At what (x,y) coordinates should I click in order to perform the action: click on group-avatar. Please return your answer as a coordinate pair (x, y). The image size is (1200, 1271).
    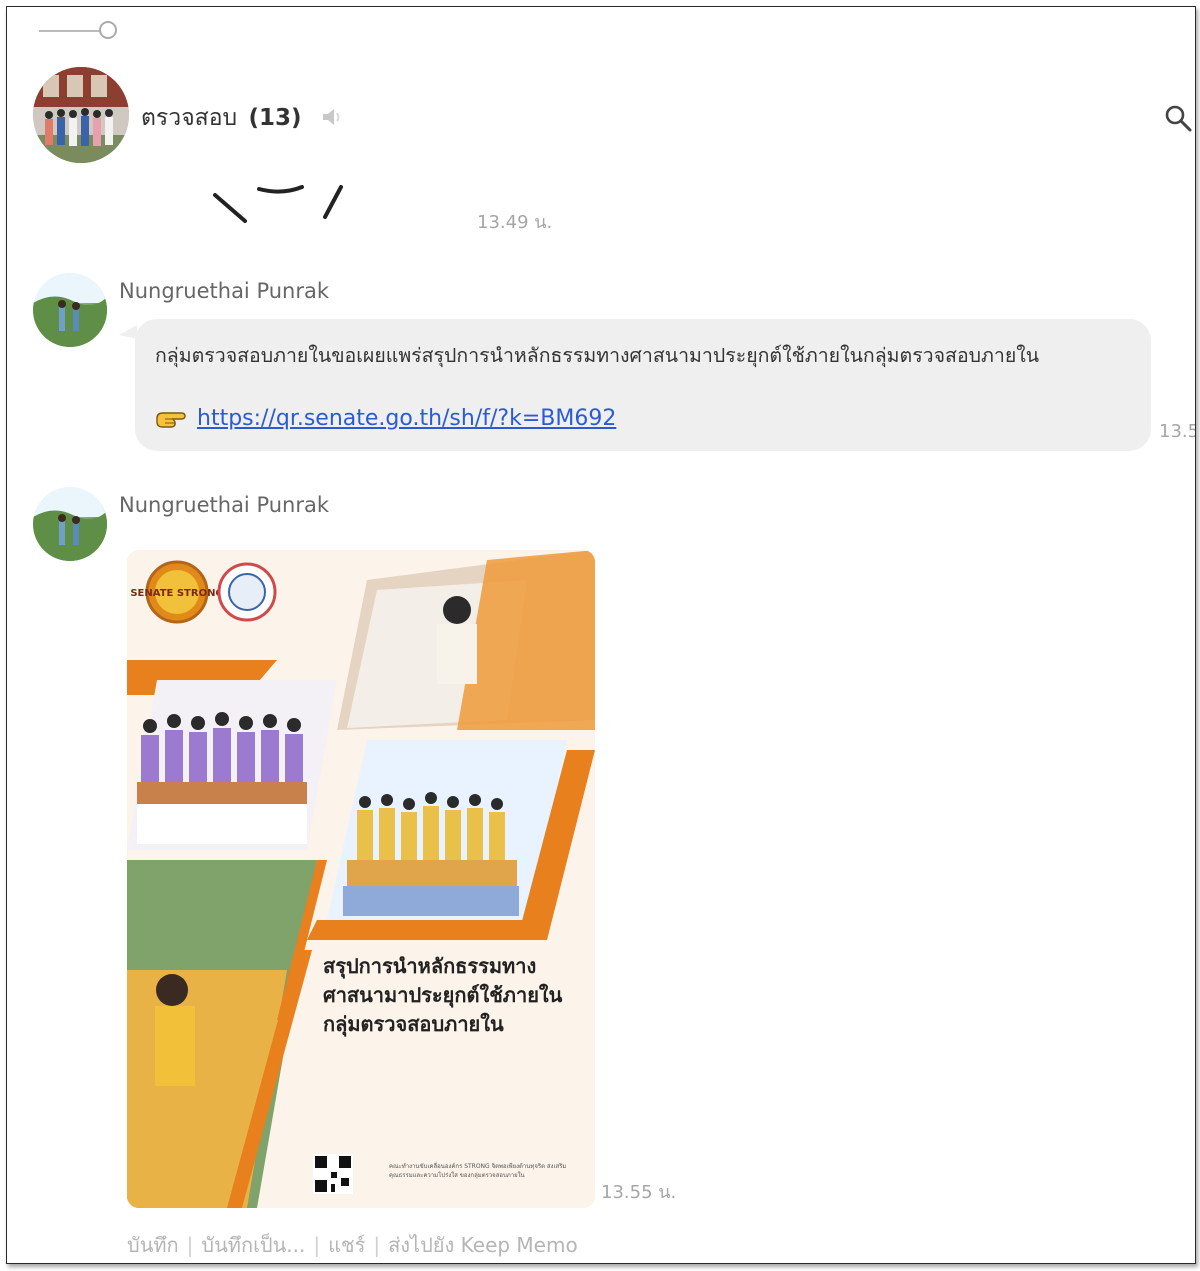
    Looking at the image, I should click on (81, 115).